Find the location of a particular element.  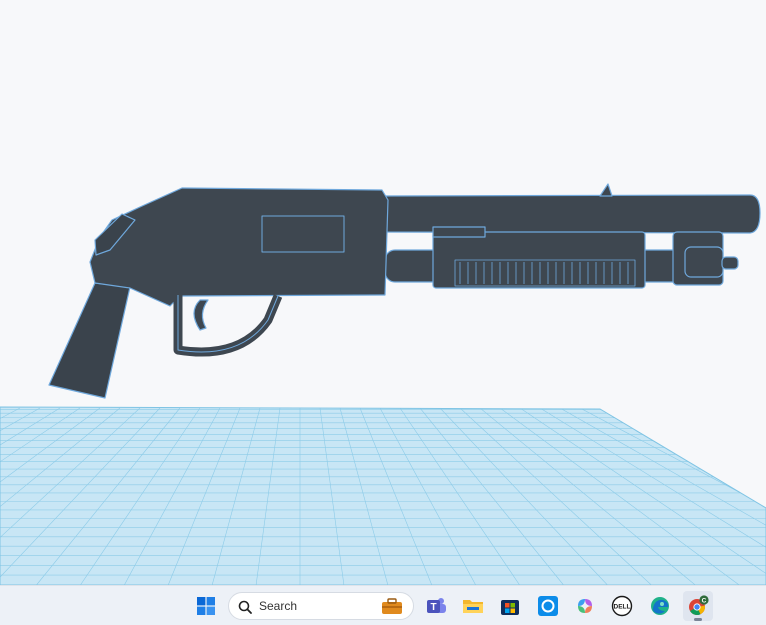

copilot-button is located at coordinates (585, 606).